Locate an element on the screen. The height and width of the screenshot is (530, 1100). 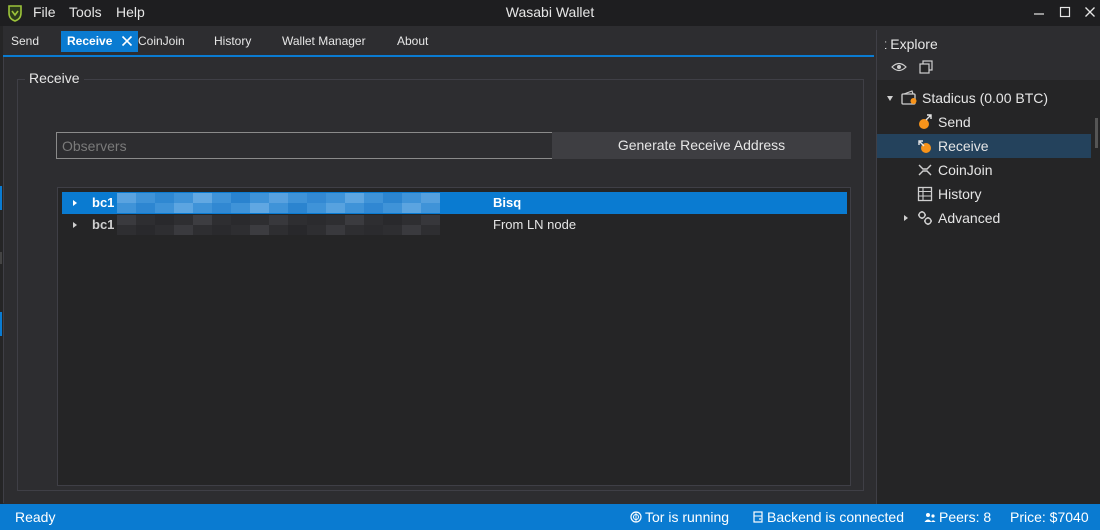
tab-send: Send is located at coordinates (25, 41).